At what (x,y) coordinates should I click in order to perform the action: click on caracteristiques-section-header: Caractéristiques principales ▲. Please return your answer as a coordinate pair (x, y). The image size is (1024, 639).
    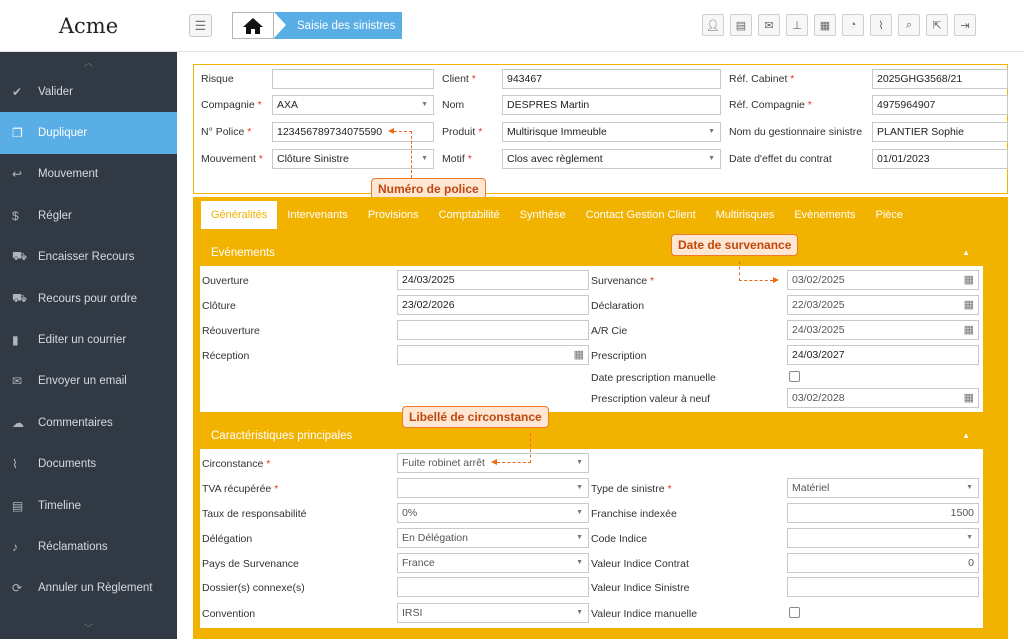
    Looking at the image, I should click on (591, 436).